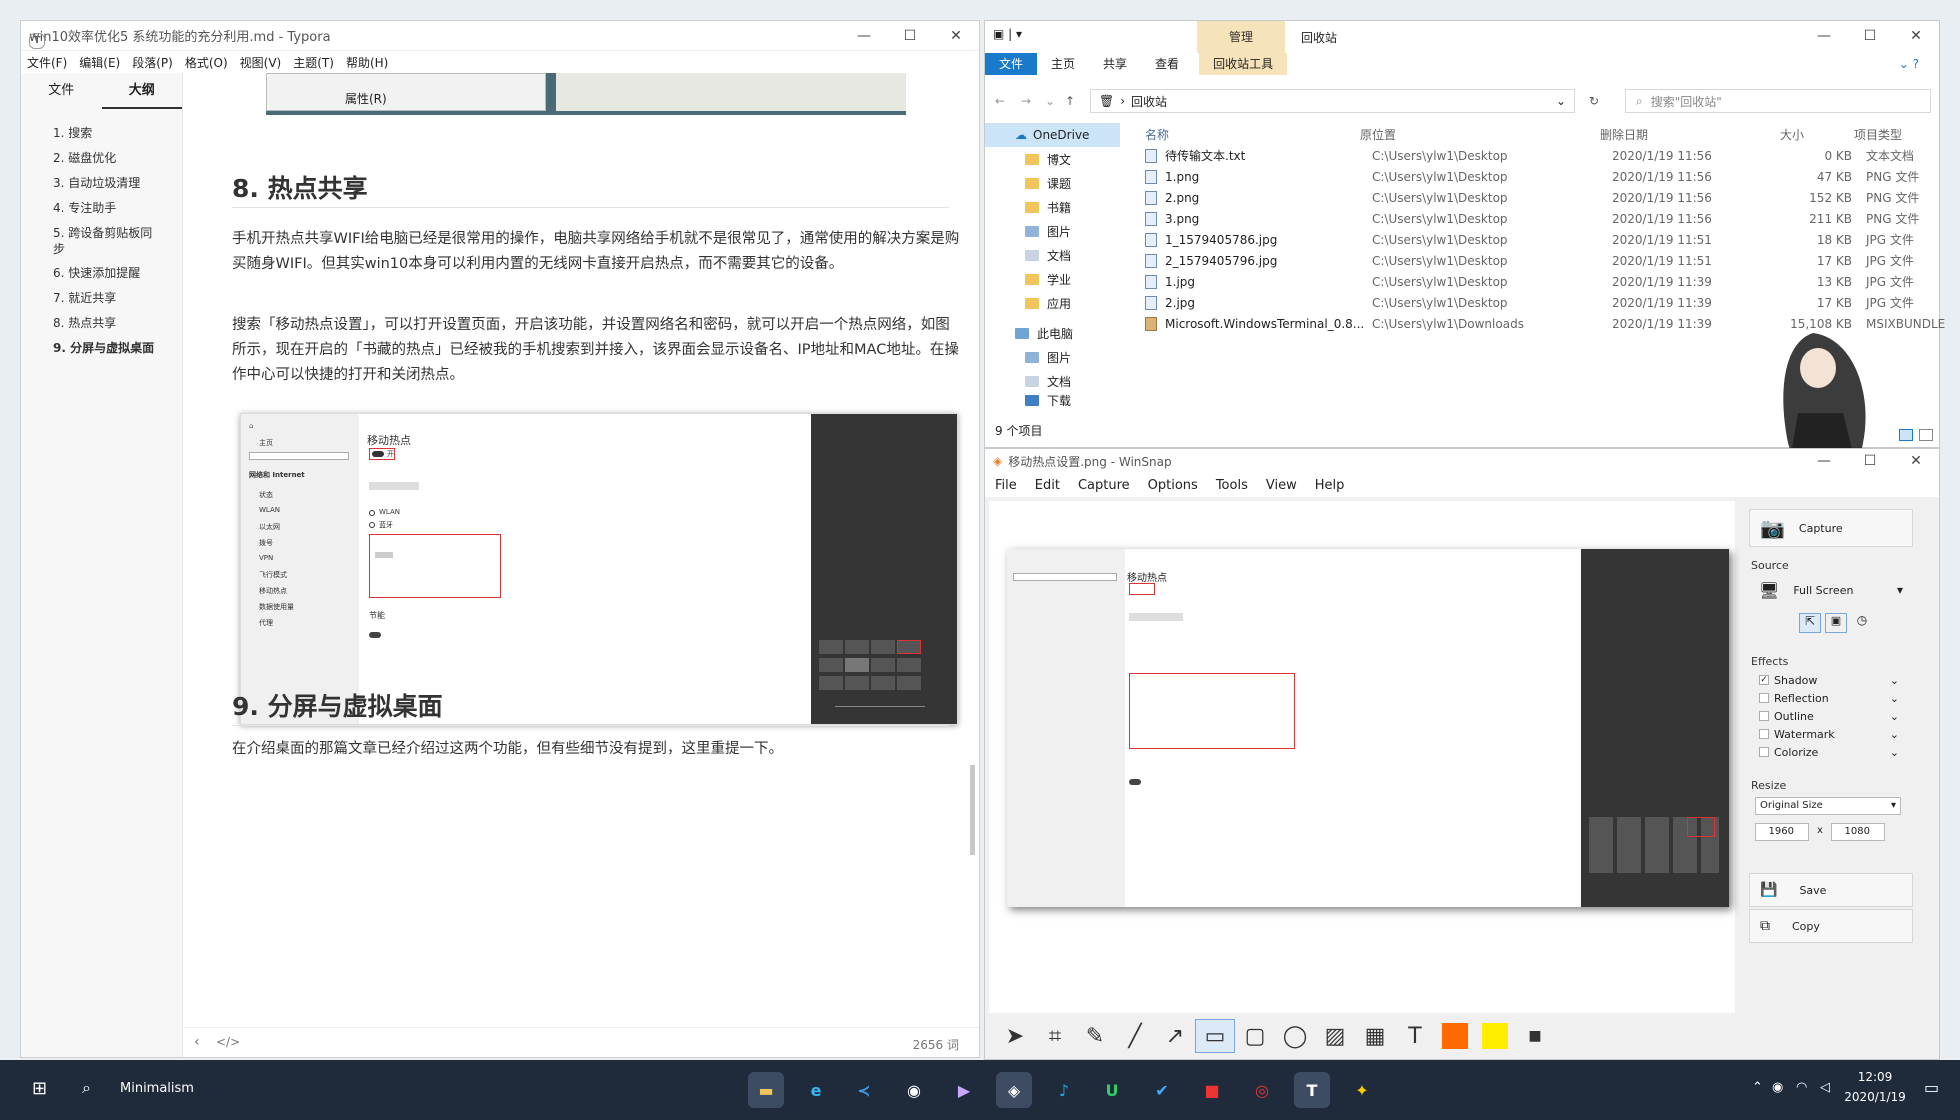 Image resolution: width=1960 pixels, height=1120 pixels. I want to click on save-button: 💾 Save, so click(1831, 890).